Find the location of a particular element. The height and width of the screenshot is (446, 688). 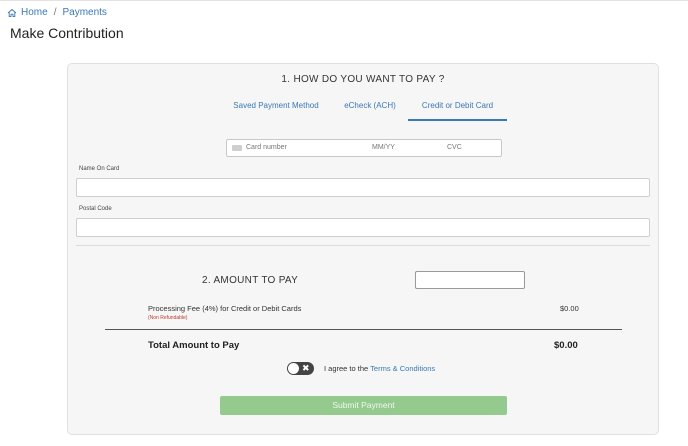

page-title: Make Contribution is located at coordinates (67, 33).